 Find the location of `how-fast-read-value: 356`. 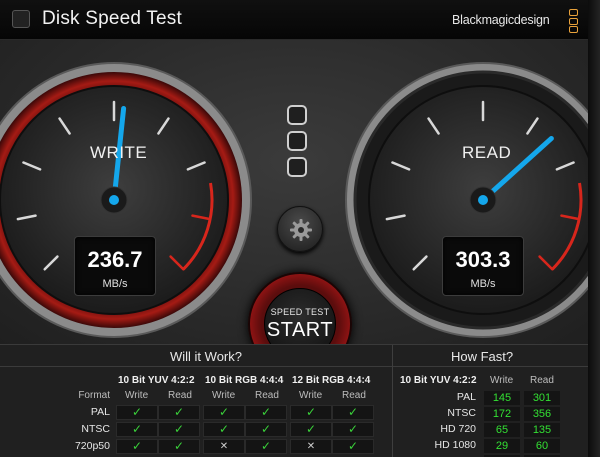

how-fast-read-value: 356 is located at coordinates (542, 414).